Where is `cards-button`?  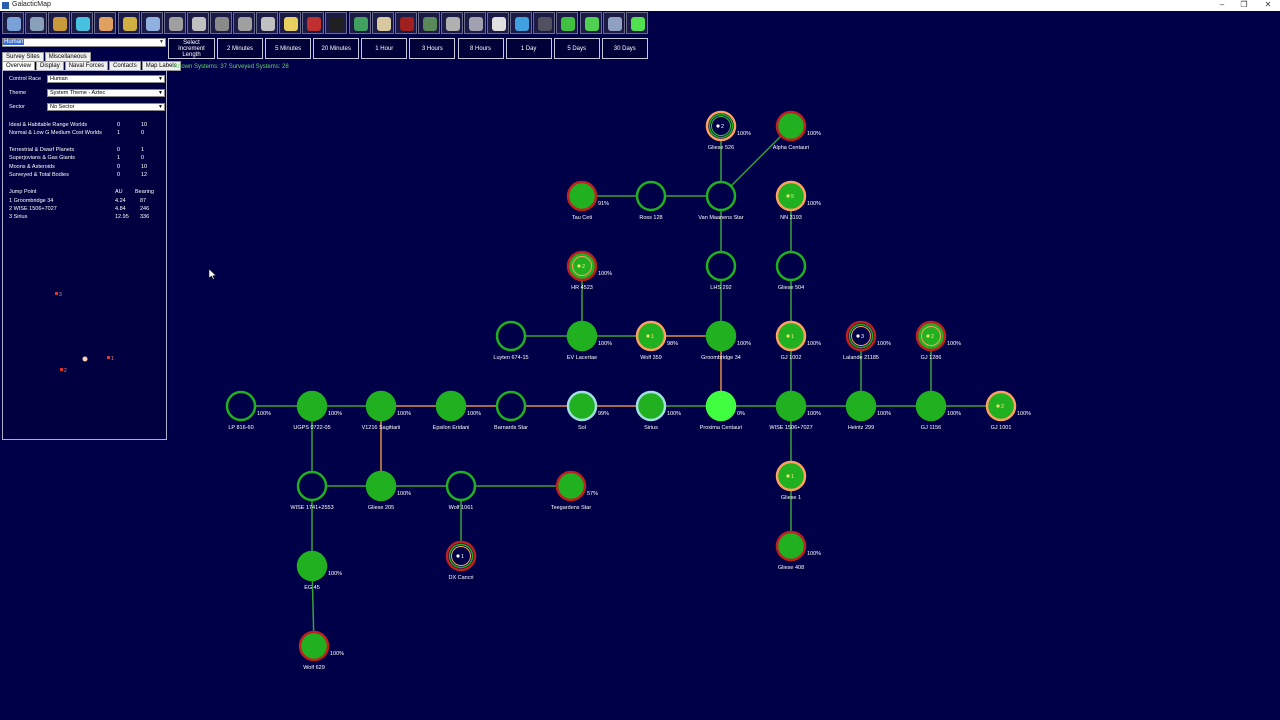
cards-button is located at coordinates (428, 23).